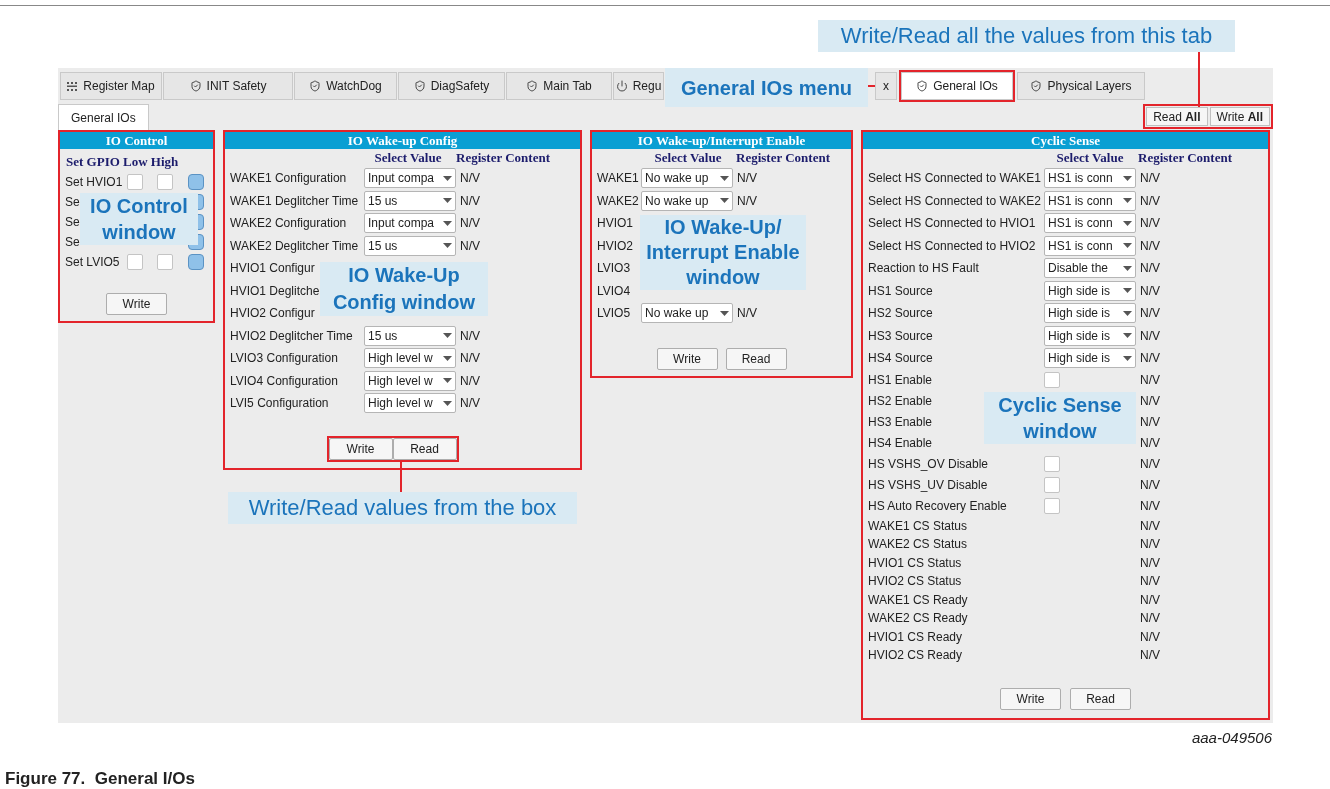 The image size is (1330, 789). I want to click on row-label: LVIO3 Configuration, so click(284, 358).